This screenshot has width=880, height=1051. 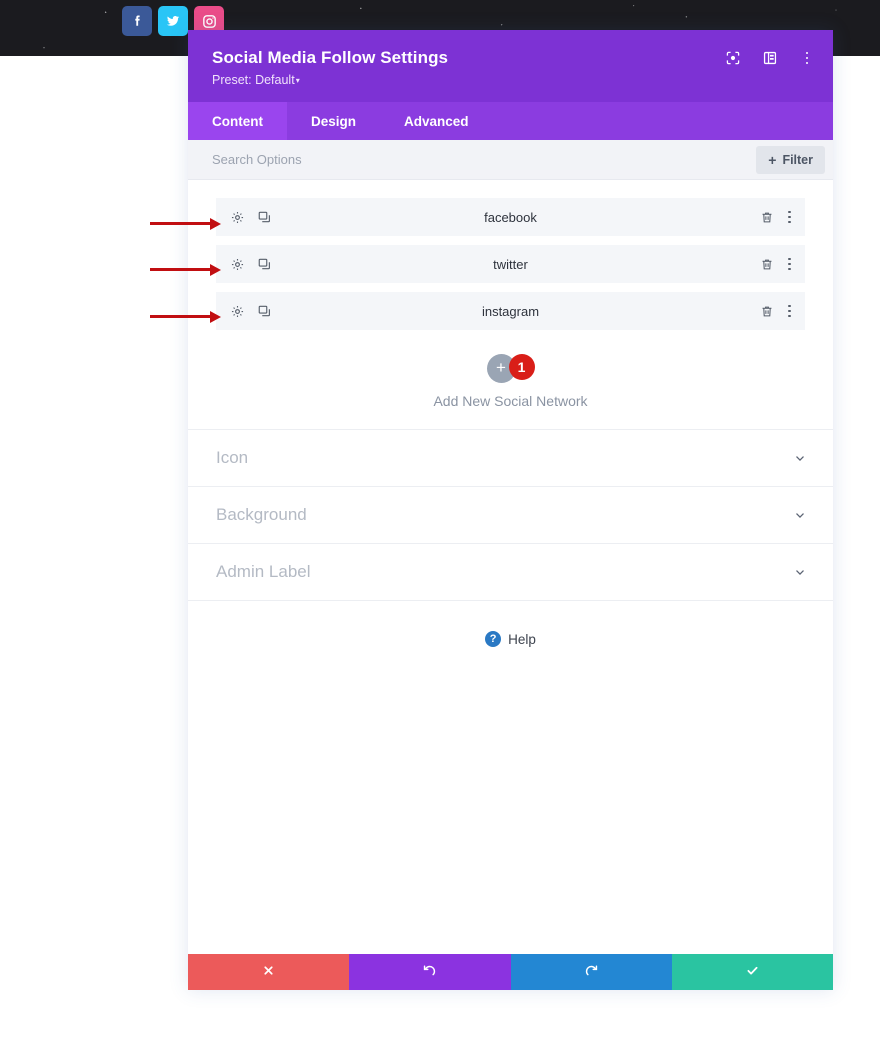 I want to click on accordion-label: Icon, so click(x=232, y=457).